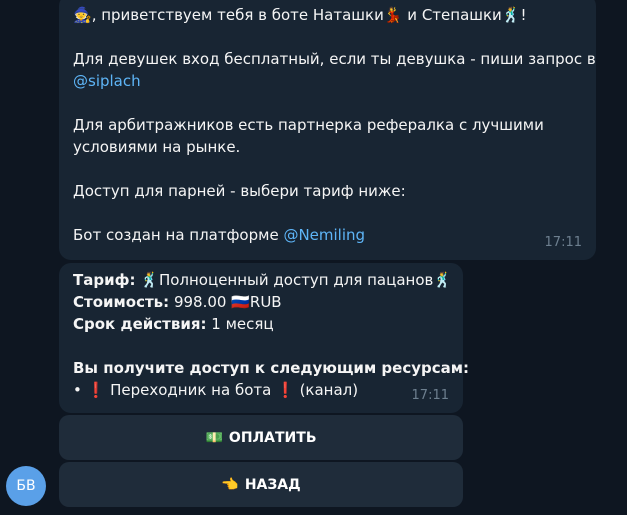  I want to click on resource-type: (канал), so click(329, 390).